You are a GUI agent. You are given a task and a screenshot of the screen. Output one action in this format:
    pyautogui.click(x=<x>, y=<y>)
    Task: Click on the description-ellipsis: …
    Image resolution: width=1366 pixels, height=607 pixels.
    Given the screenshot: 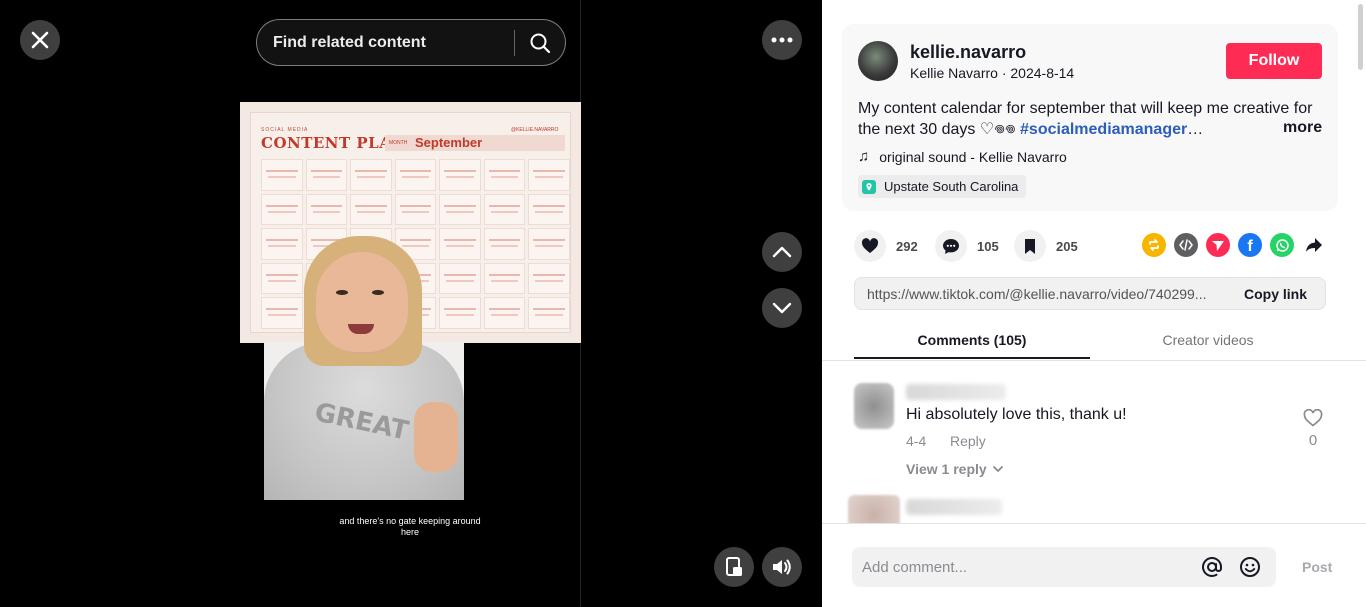 What is the action you would take?
    pyautogui.click(x=1195, y=129)
    